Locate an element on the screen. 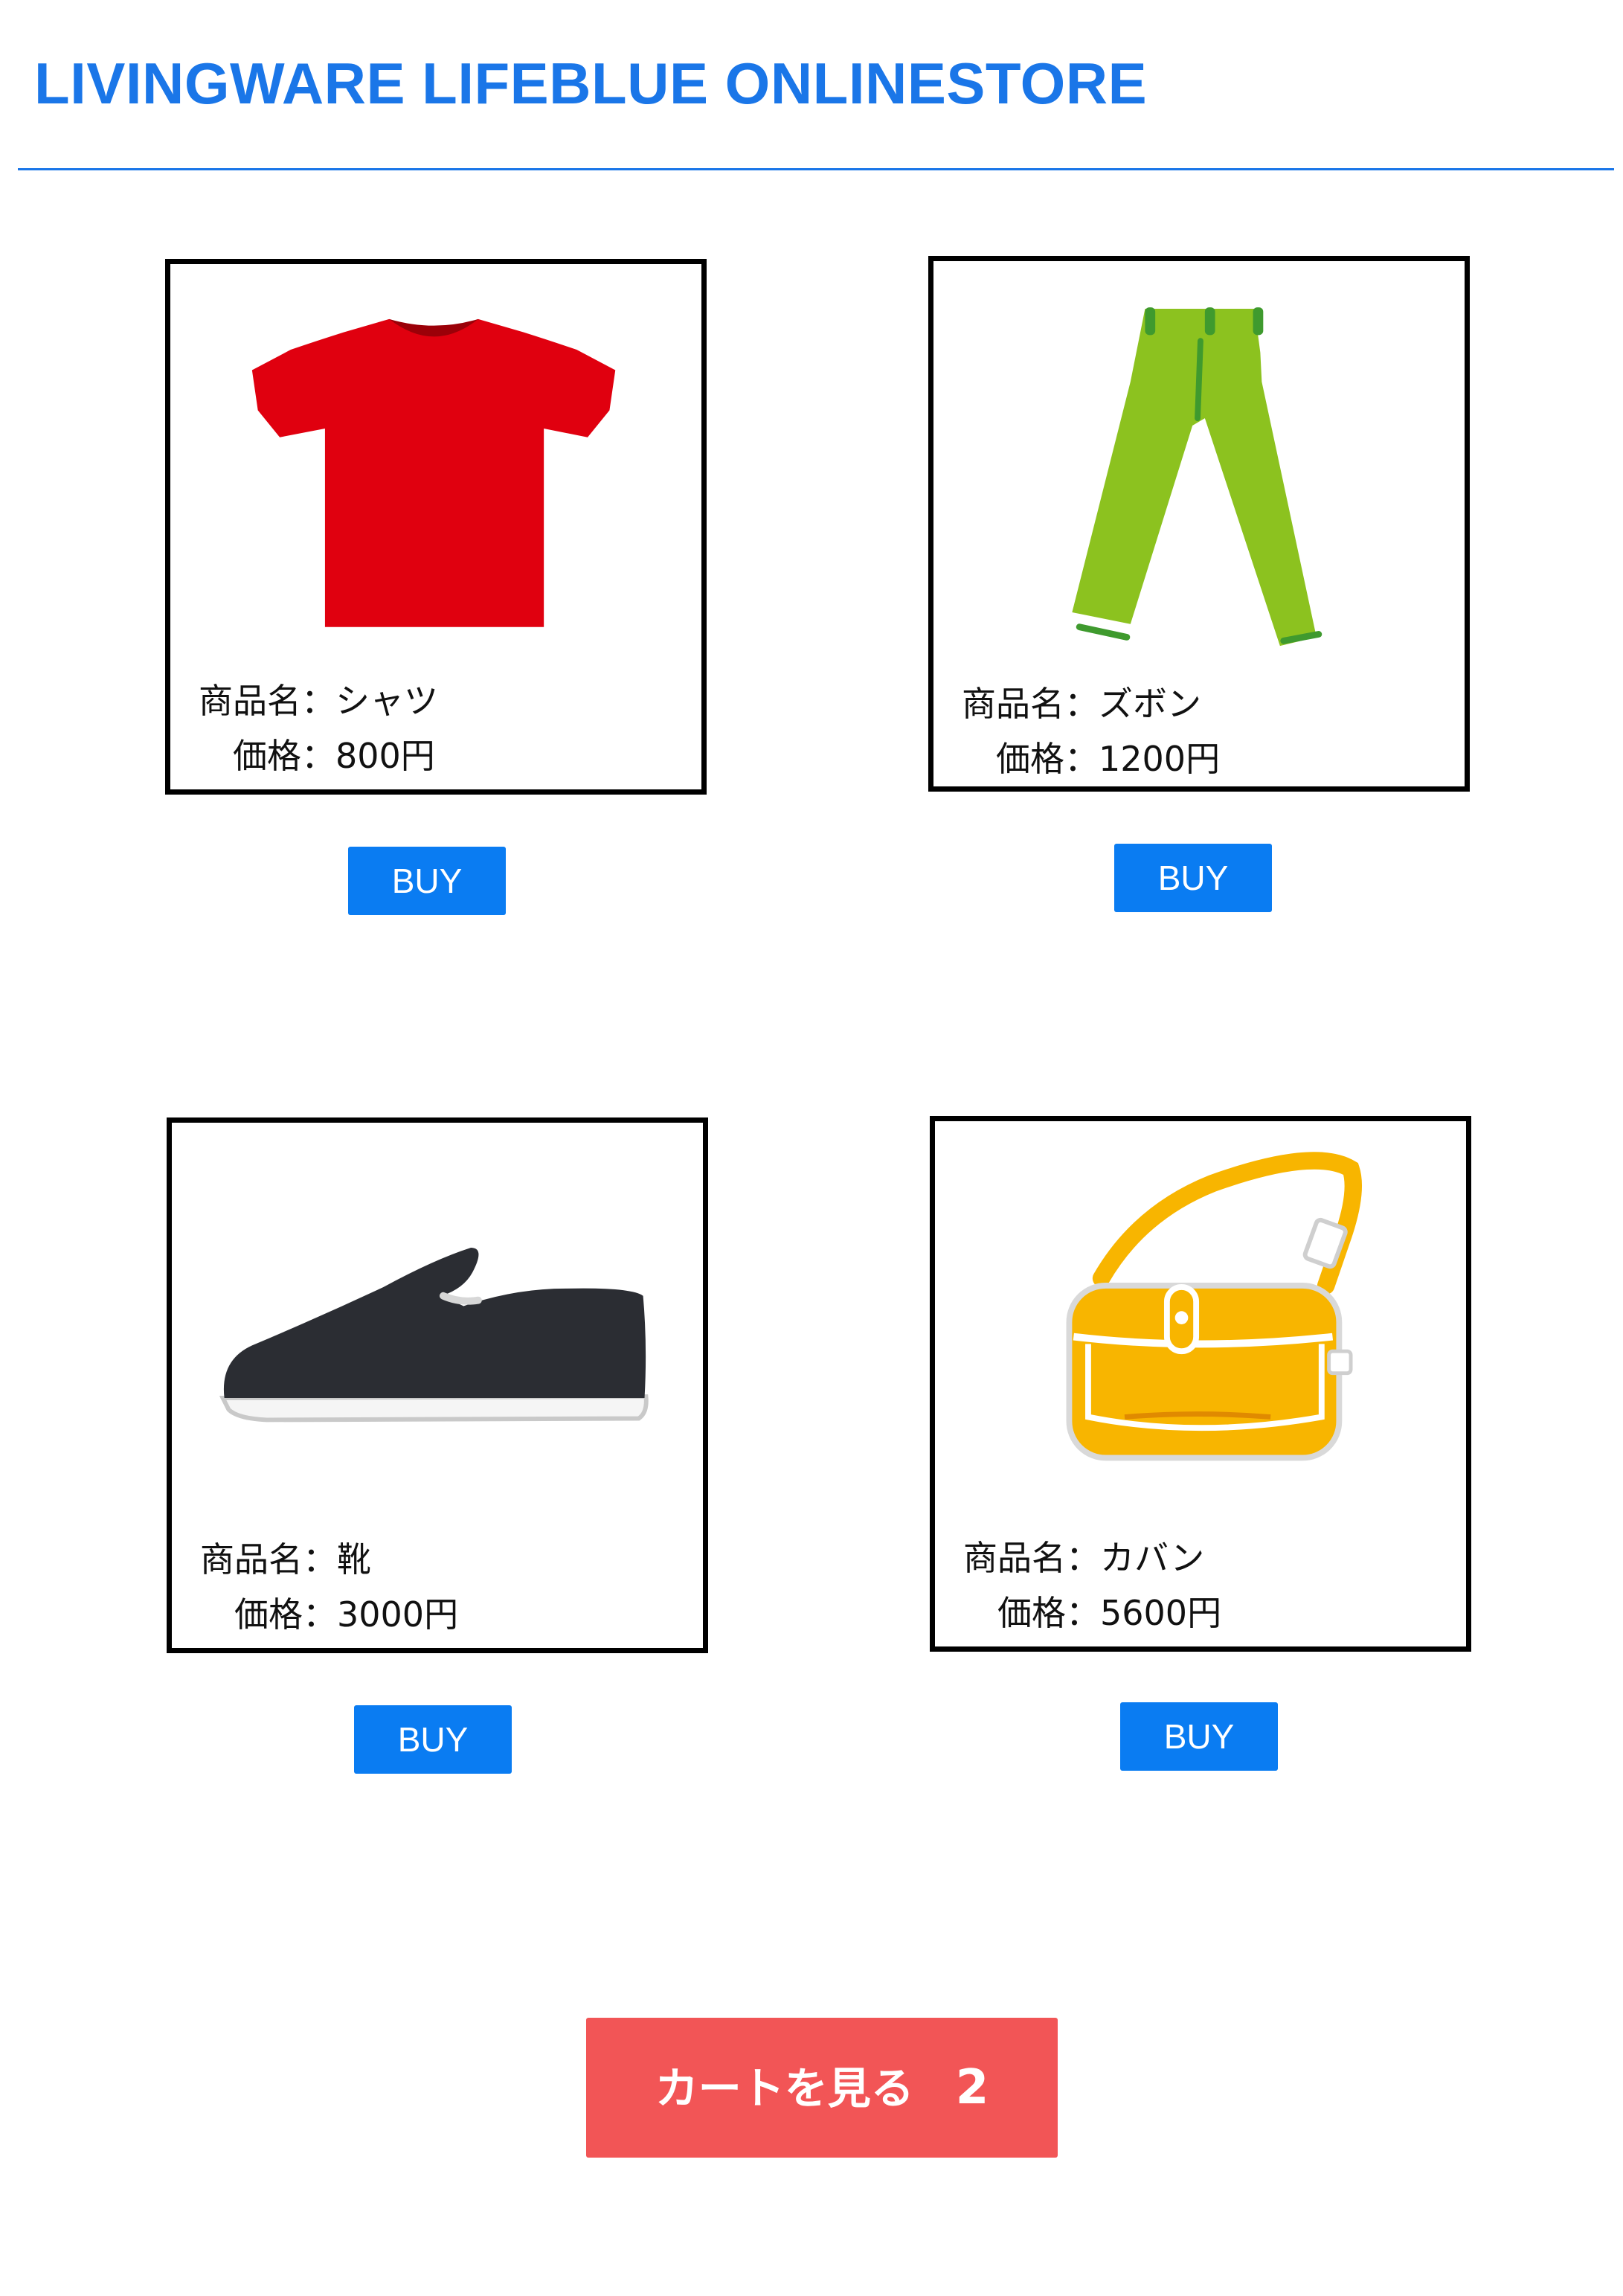 The width and height of the screenshot is (1623, 2296). site-title: LIVINGWARE LIFEBLUE ONLINESTORE is located at coordinates (591, 83).